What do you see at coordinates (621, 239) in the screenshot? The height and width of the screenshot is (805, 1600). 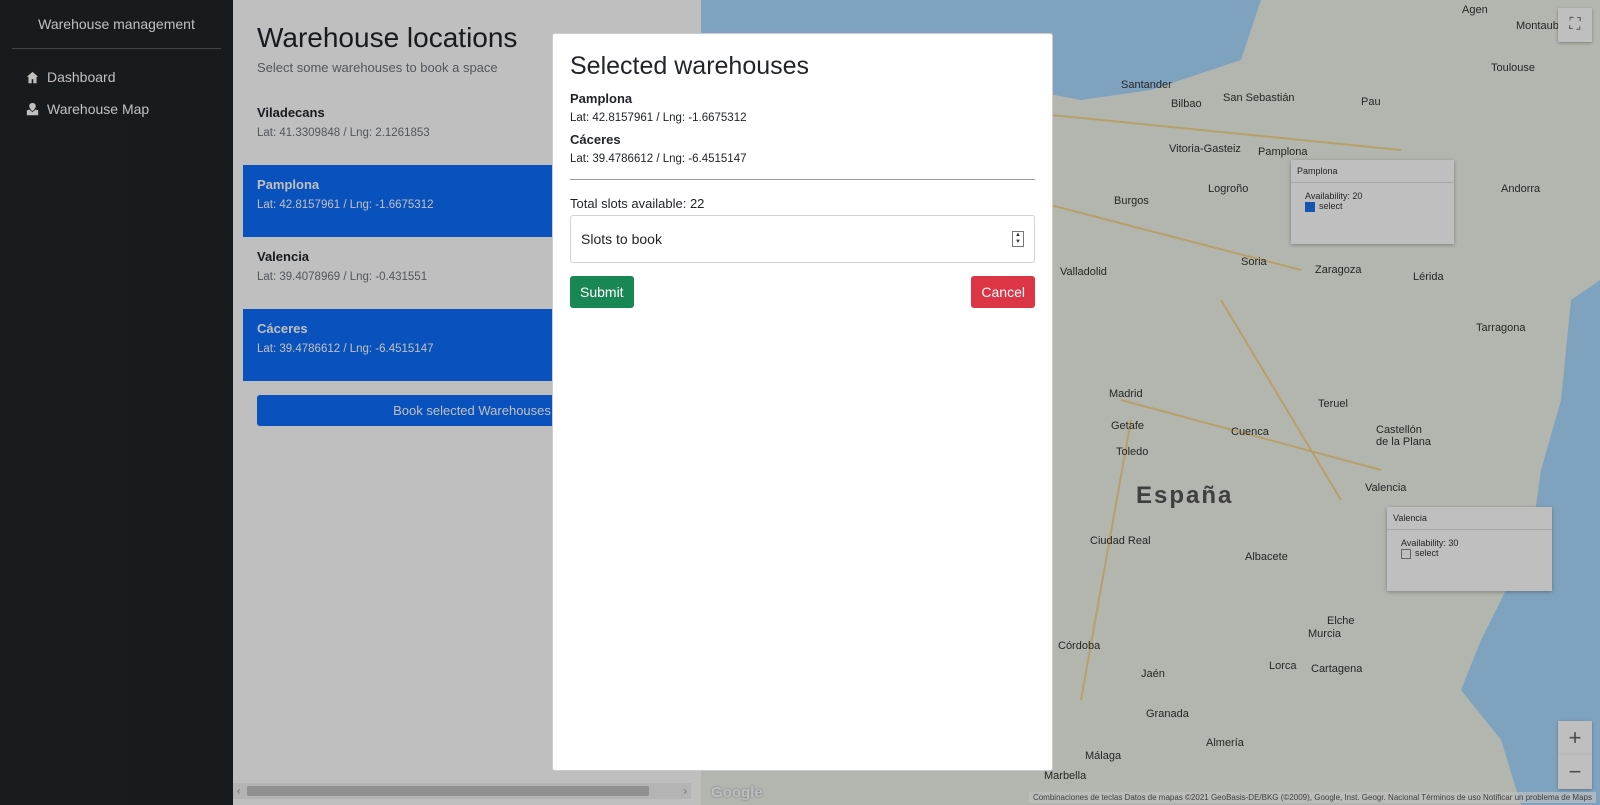 I see `slots-placeholder: Slots to book` at bounding box center [621, 239].